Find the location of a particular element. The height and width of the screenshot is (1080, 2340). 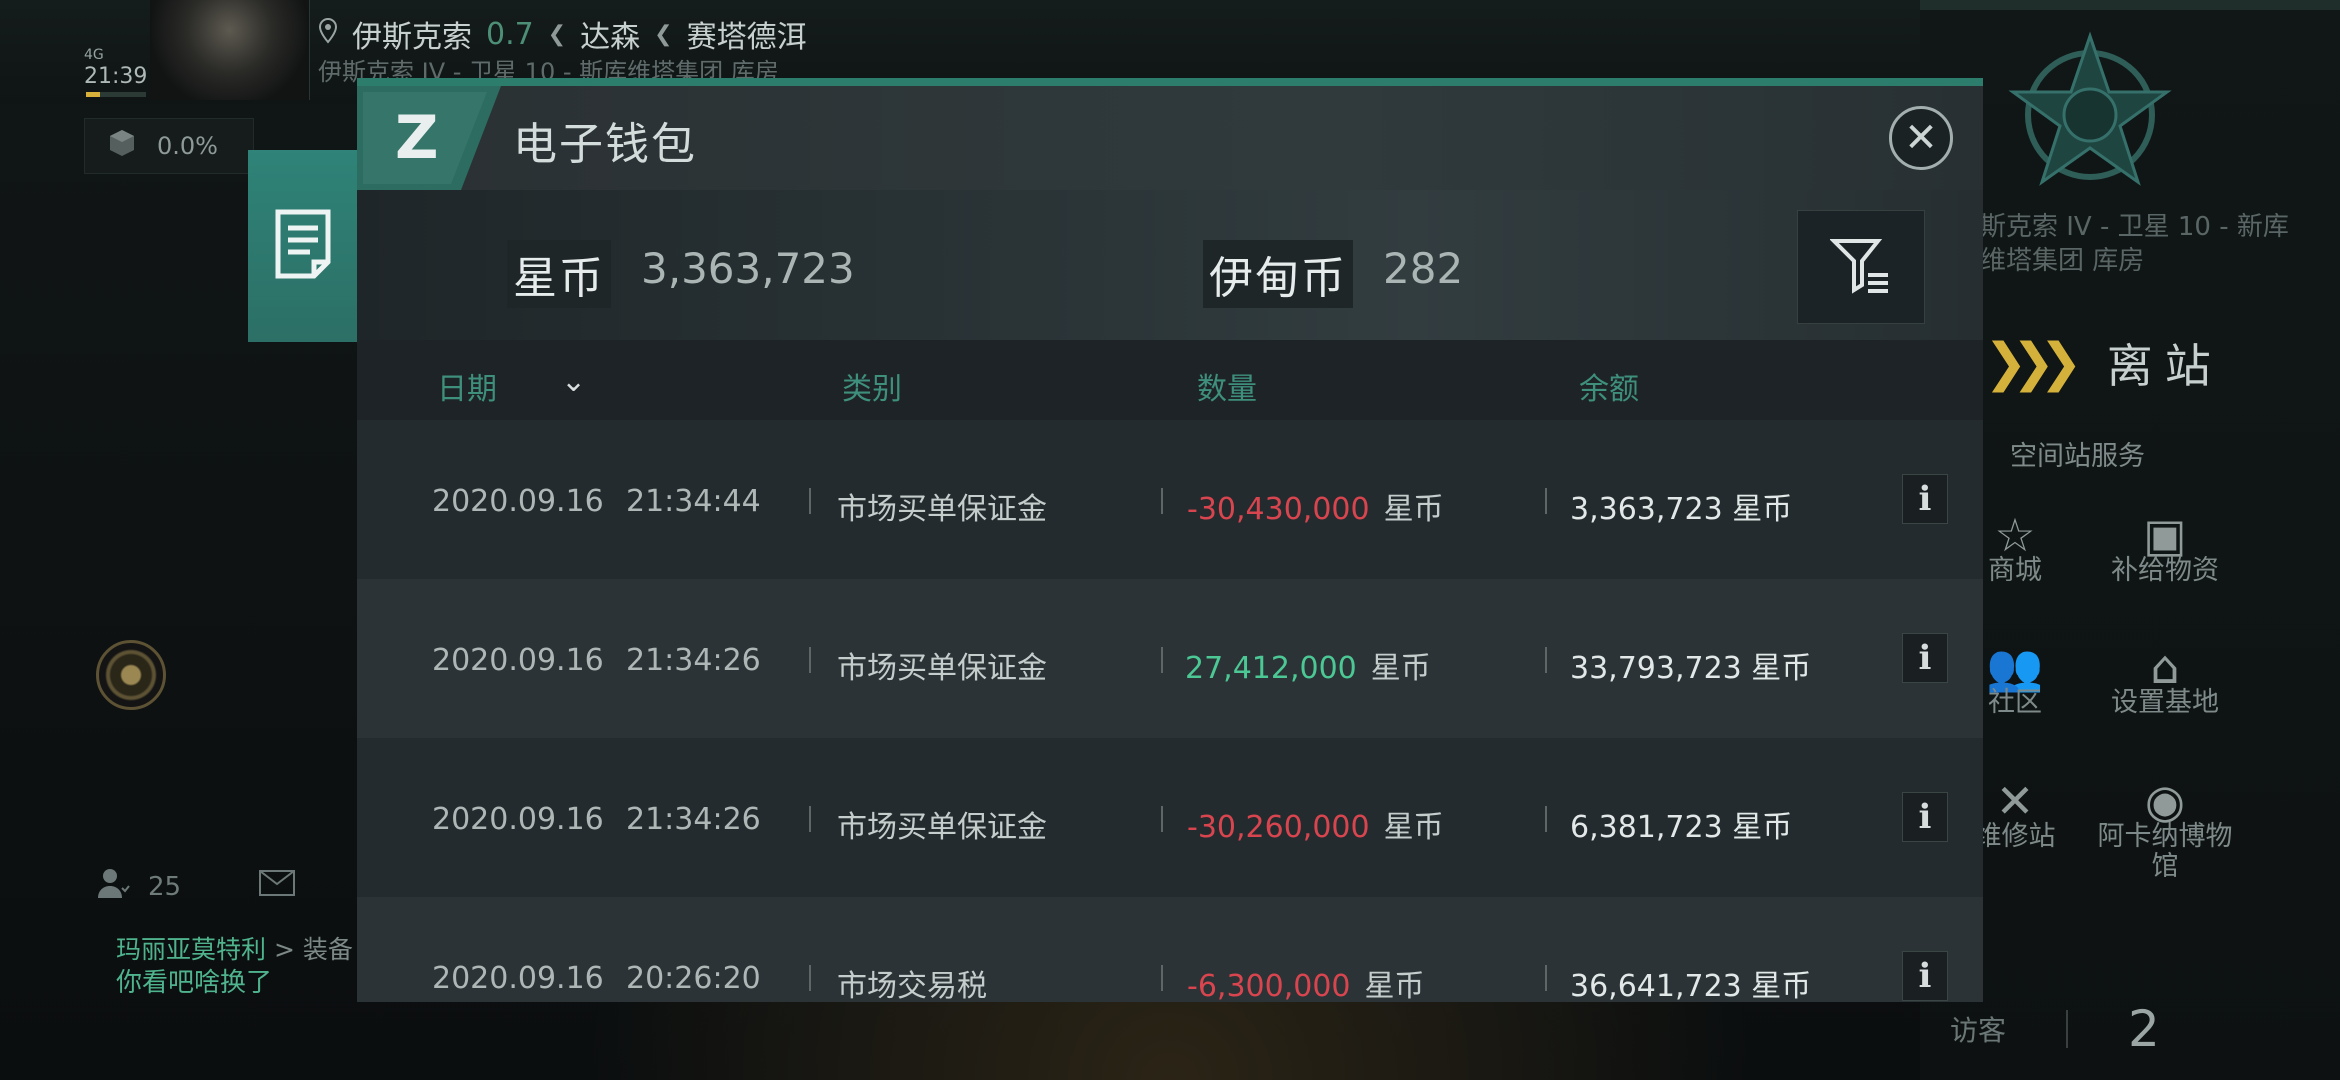

base-icon: ⌂ is located at coordinates (2165, 667).